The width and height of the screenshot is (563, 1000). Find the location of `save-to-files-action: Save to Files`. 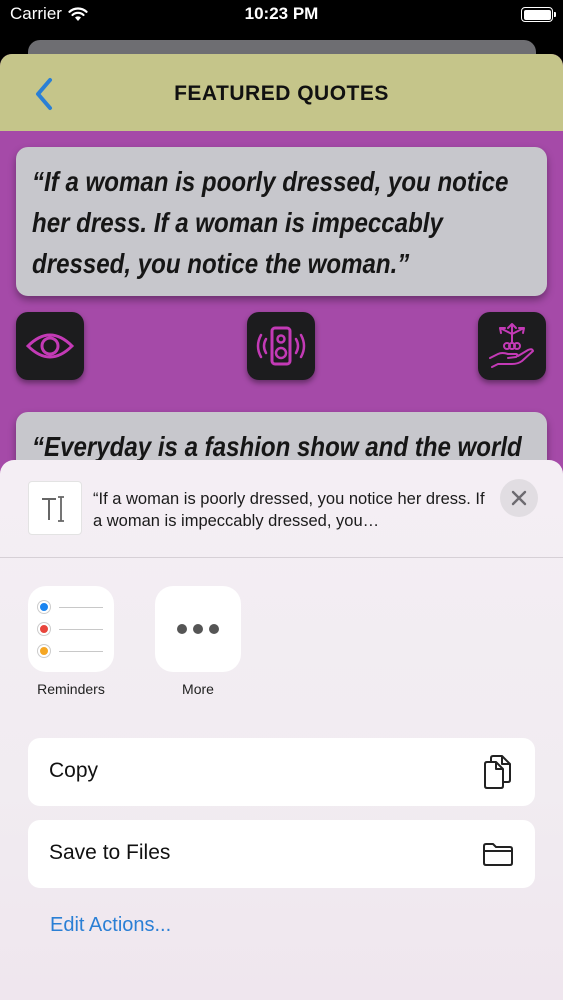

save-to-files-action: Save to Files is located at coordinates (281, 854).